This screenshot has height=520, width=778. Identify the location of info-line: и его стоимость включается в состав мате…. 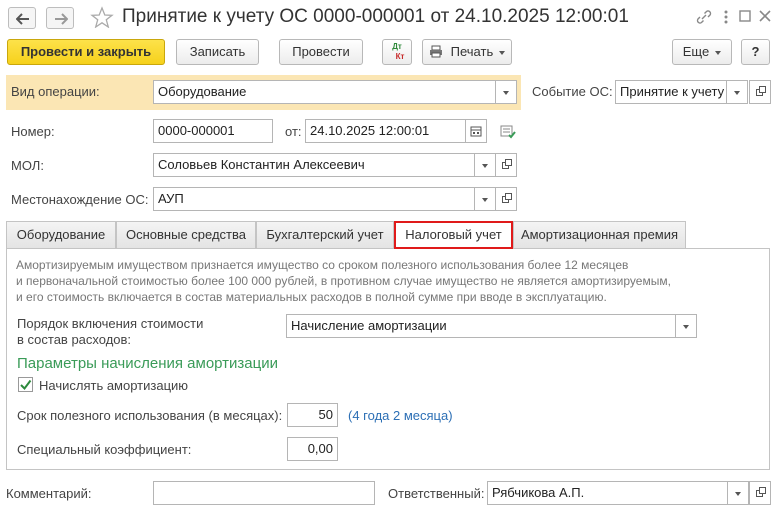
(311, 297).